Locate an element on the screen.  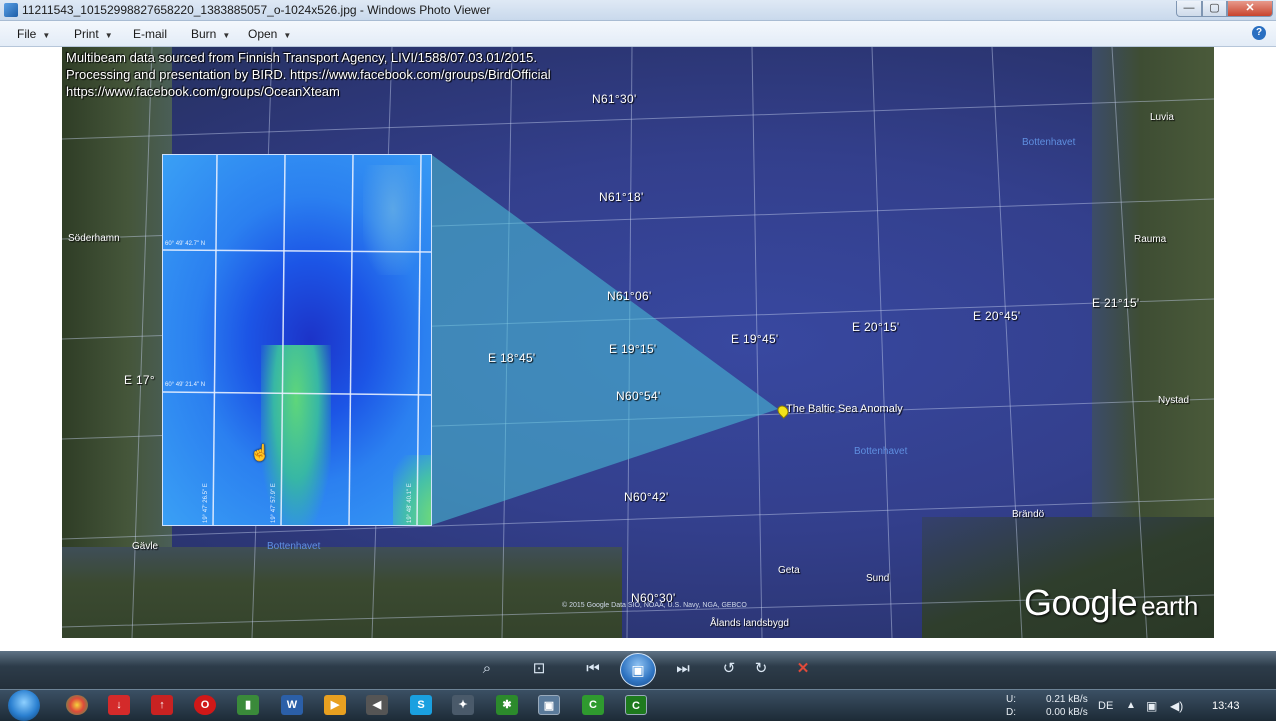
lon-label: E 19°15' is located at coordinates (633, 349).